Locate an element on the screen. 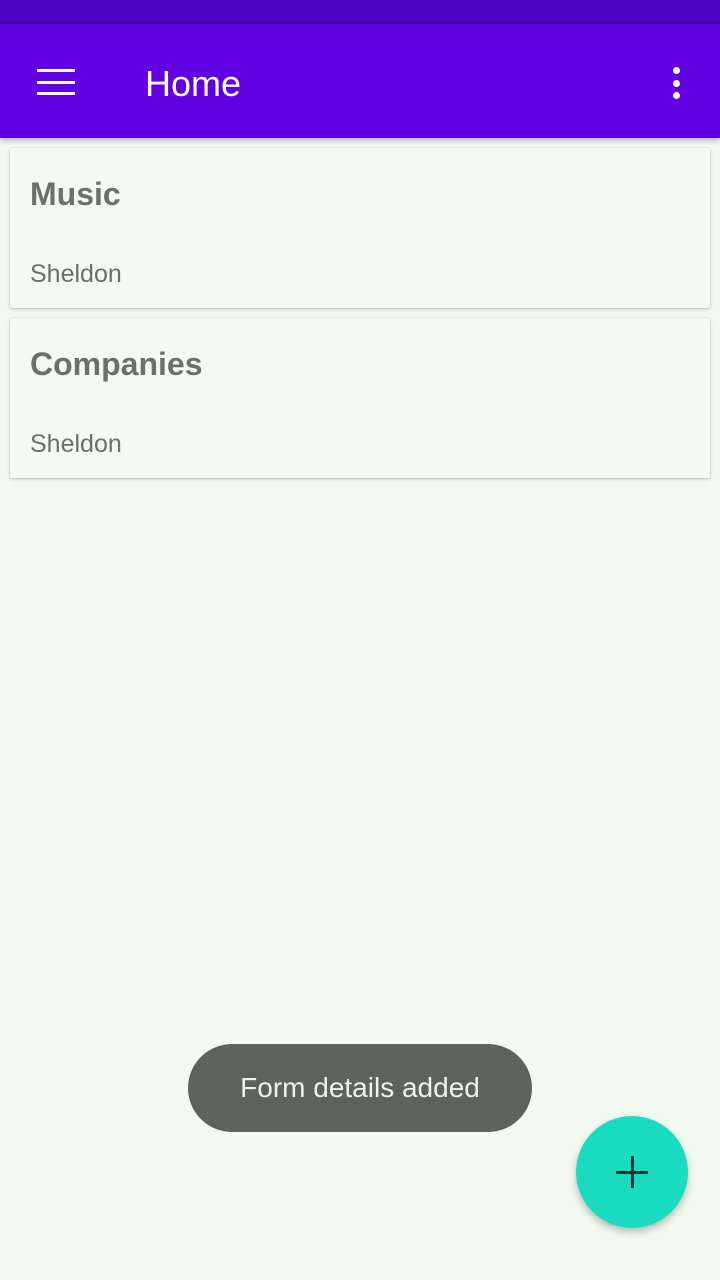 The width and height of the screenshot is (720, 1280). status-bar is located at coordinates (360, 12).